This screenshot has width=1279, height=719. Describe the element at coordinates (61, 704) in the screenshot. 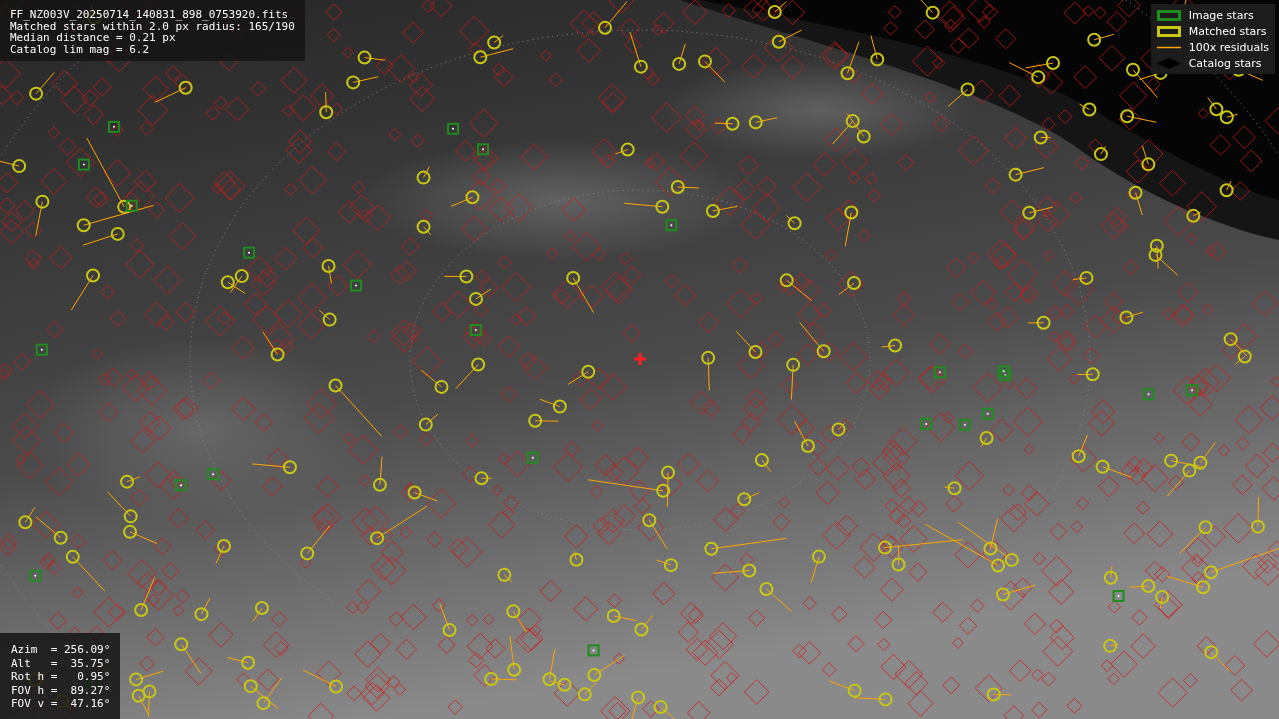

I see `pointing-text: FOV v = 47.16°` at that location.